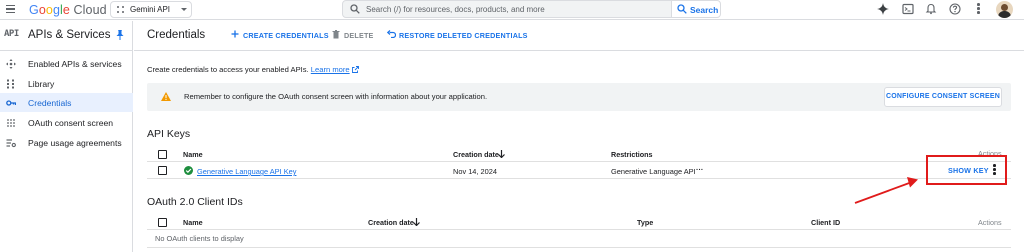 The height and width of the screenshot is (252, 1024). Describe the element at coordinates (978, 9) in the screenshot. I see `more-vert-icon` at that location.